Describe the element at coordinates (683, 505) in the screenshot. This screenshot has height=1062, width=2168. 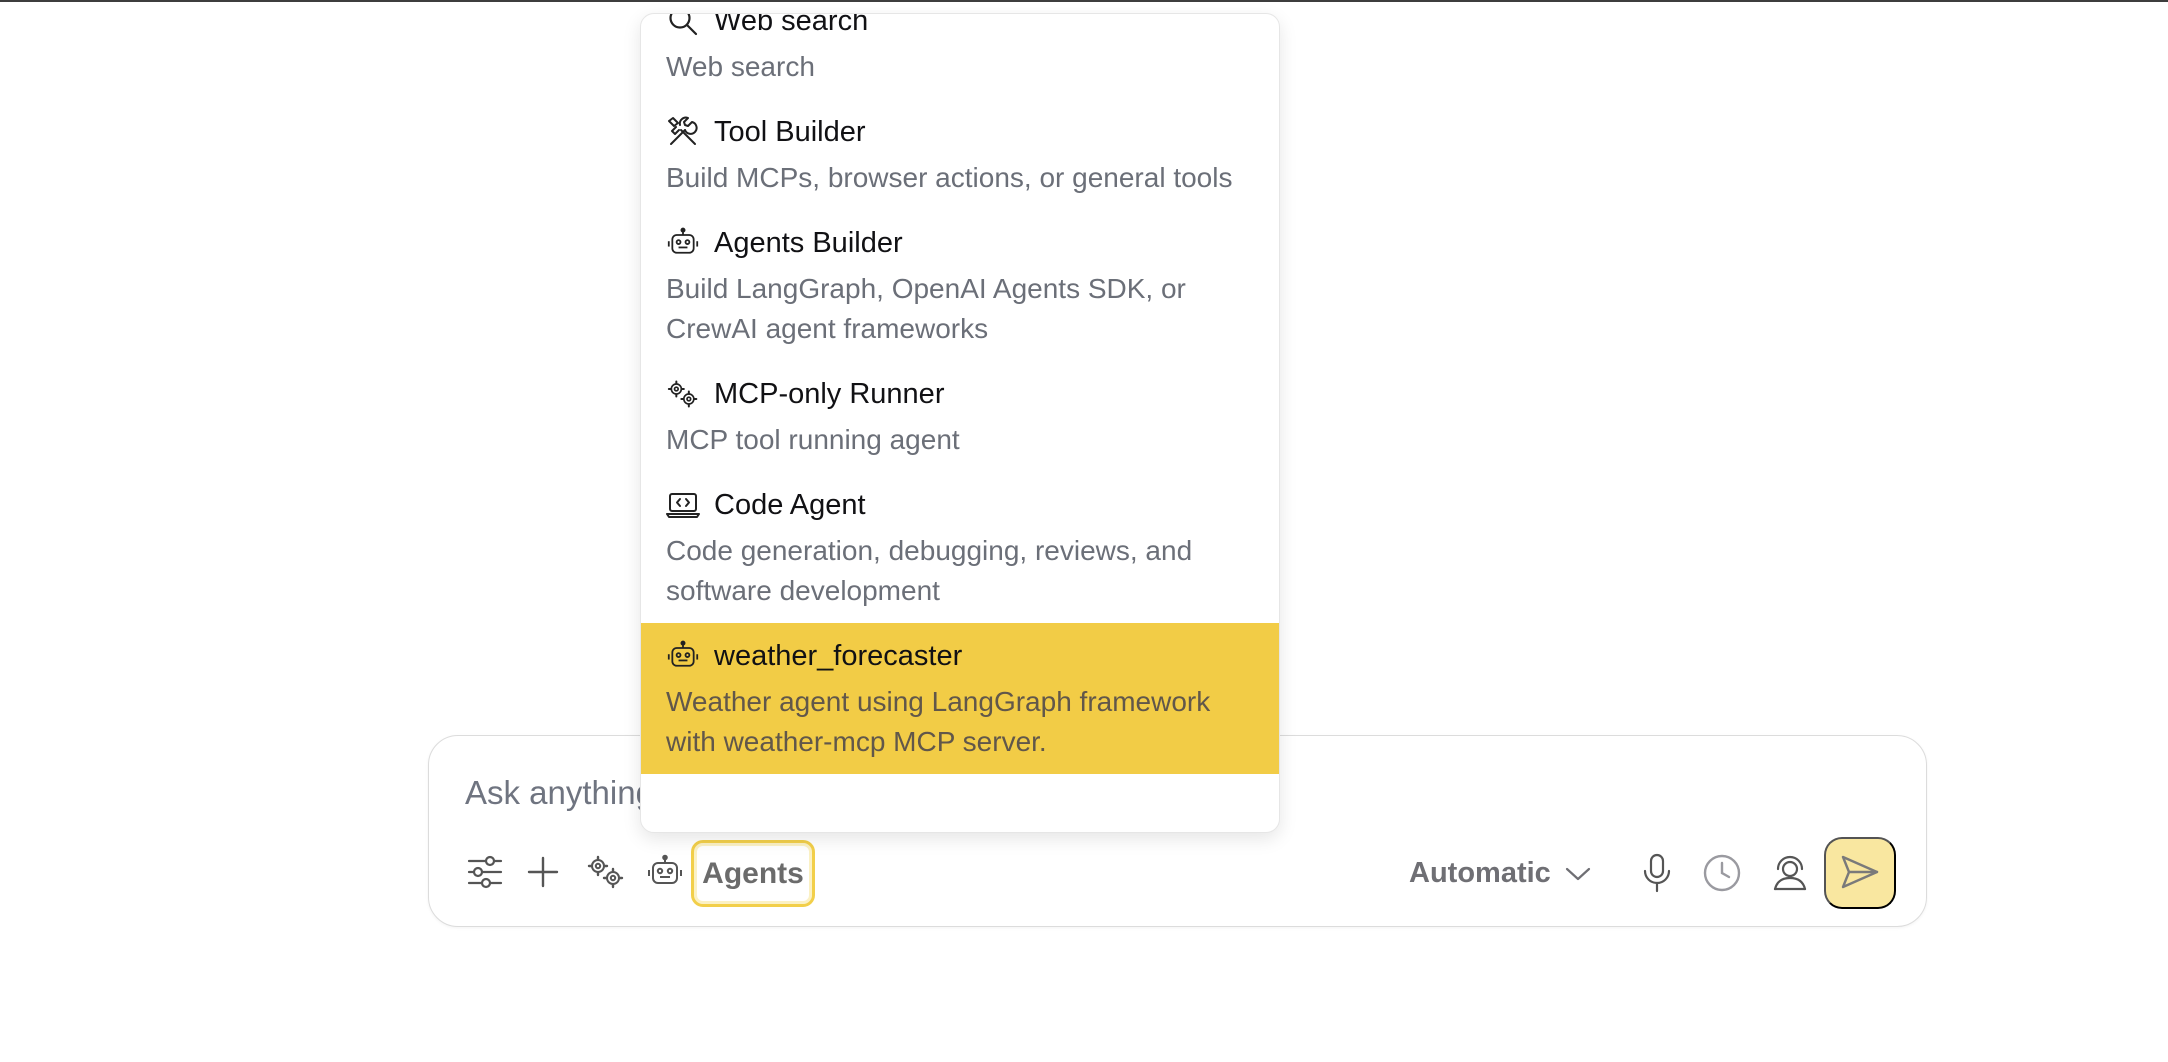
I see `laptop-code-icon` at that location.